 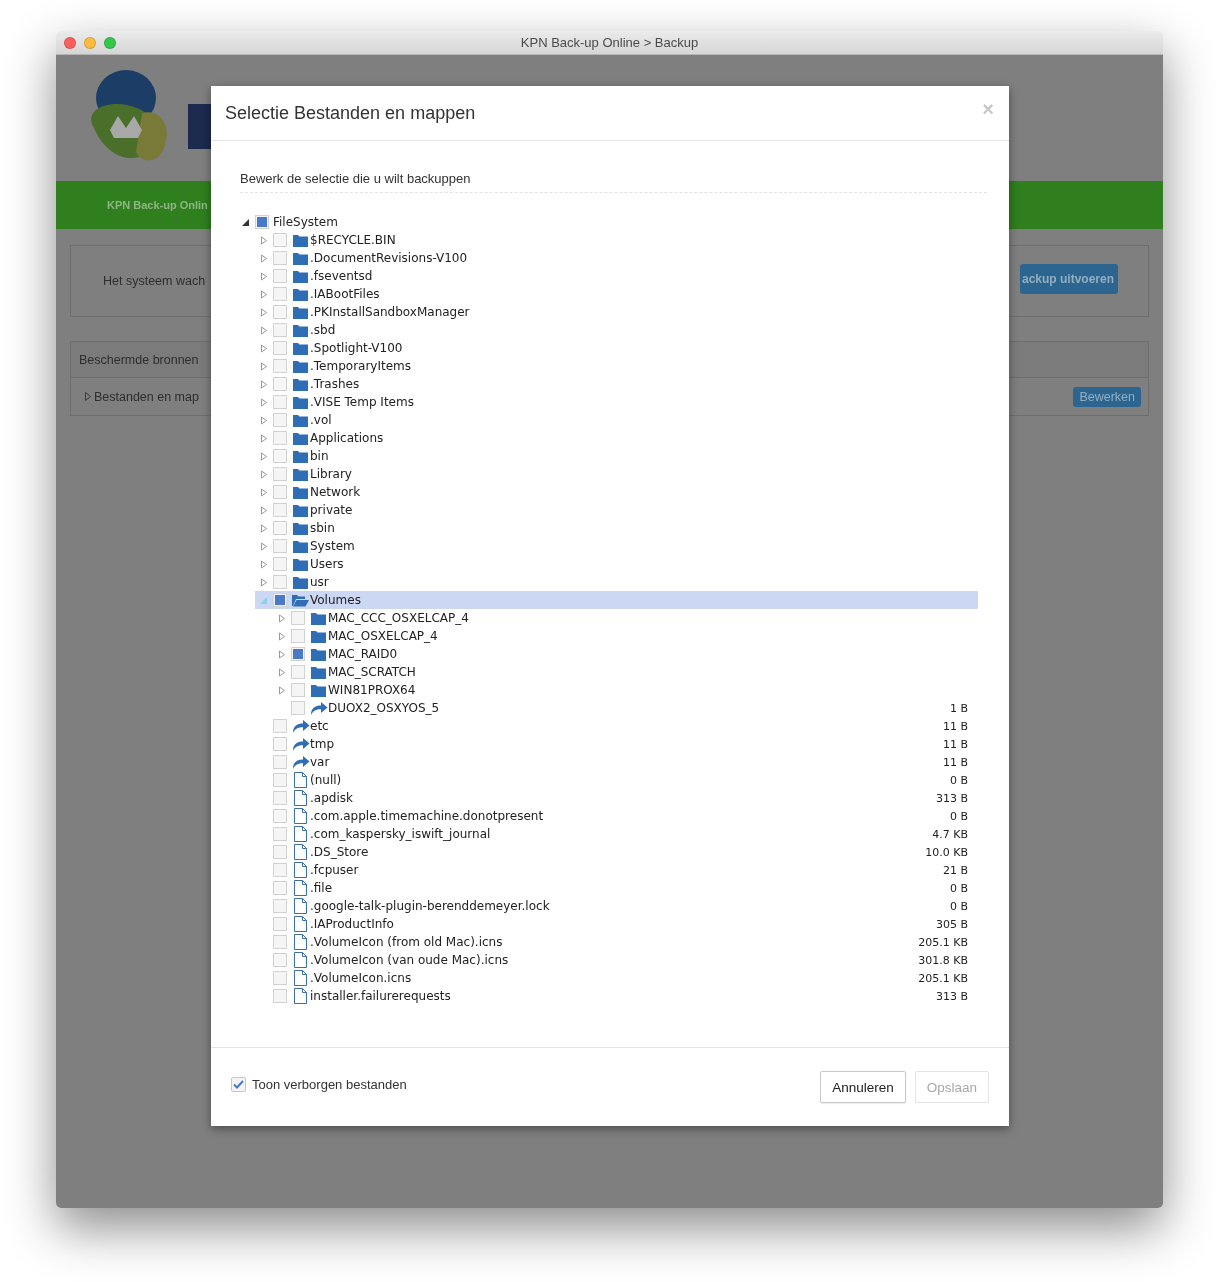 I want to click on tree-row: System, so click(x=616, y=546).